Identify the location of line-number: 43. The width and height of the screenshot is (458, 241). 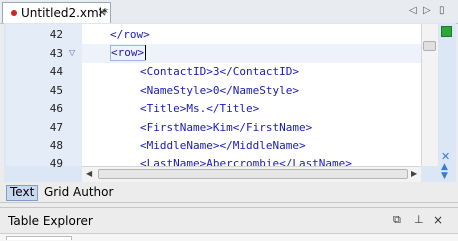
(56, 53).